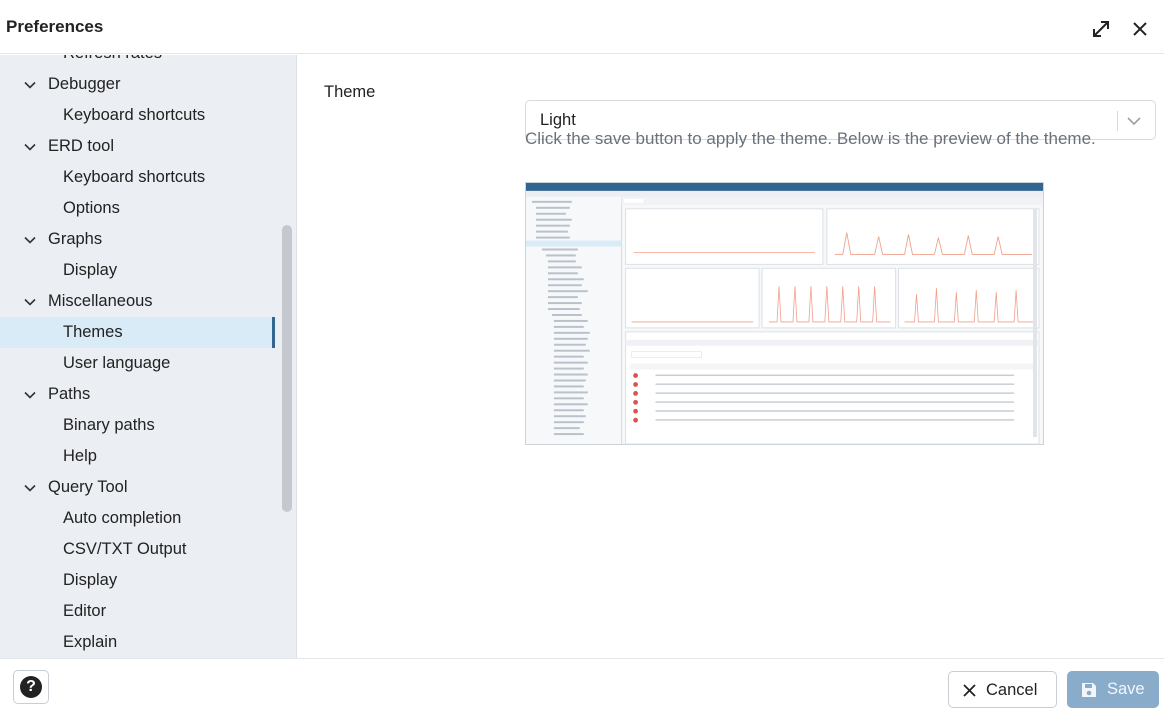 The height and width of the screenshot is (715, 1164). Describe the element at coordinates (137, 146) in the screenshot. I see `sidebar-item-erd-tool: ERD tool` at that location.